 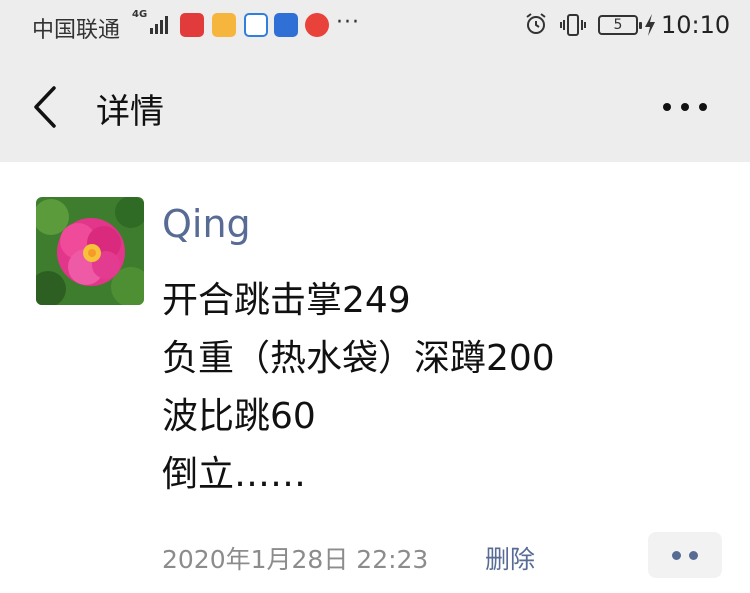 What do you see at coordinates (159, 25) in the screenshot?
I see `signal-icon` at bounding box center [159, 25].